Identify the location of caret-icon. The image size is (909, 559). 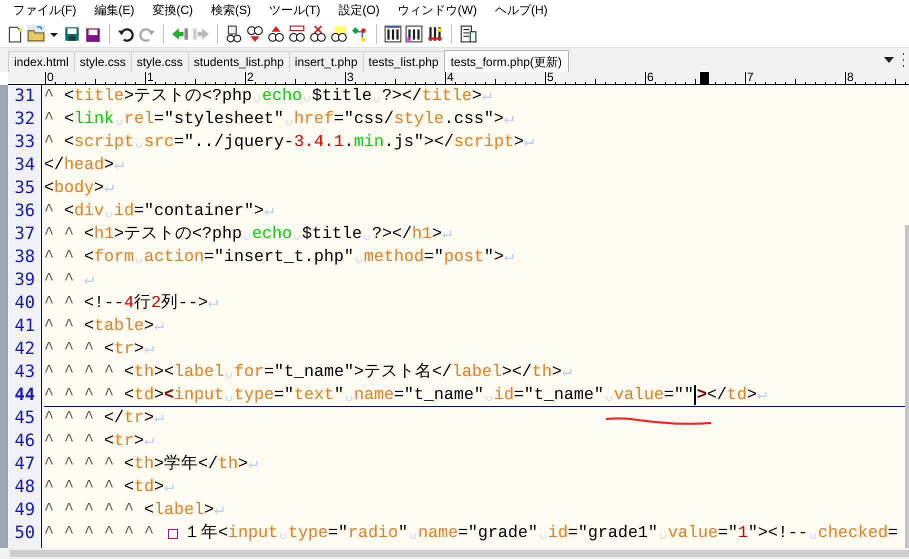
(889, 60).